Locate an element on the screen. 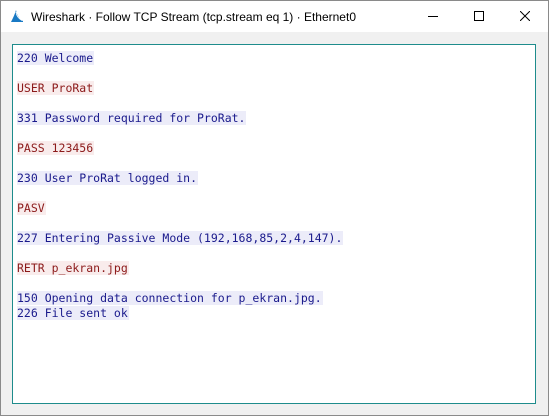 Image resolution: width=549 pixels, height=416 pixels. stream-line-text: PASV is located at coordinates (31, 208).